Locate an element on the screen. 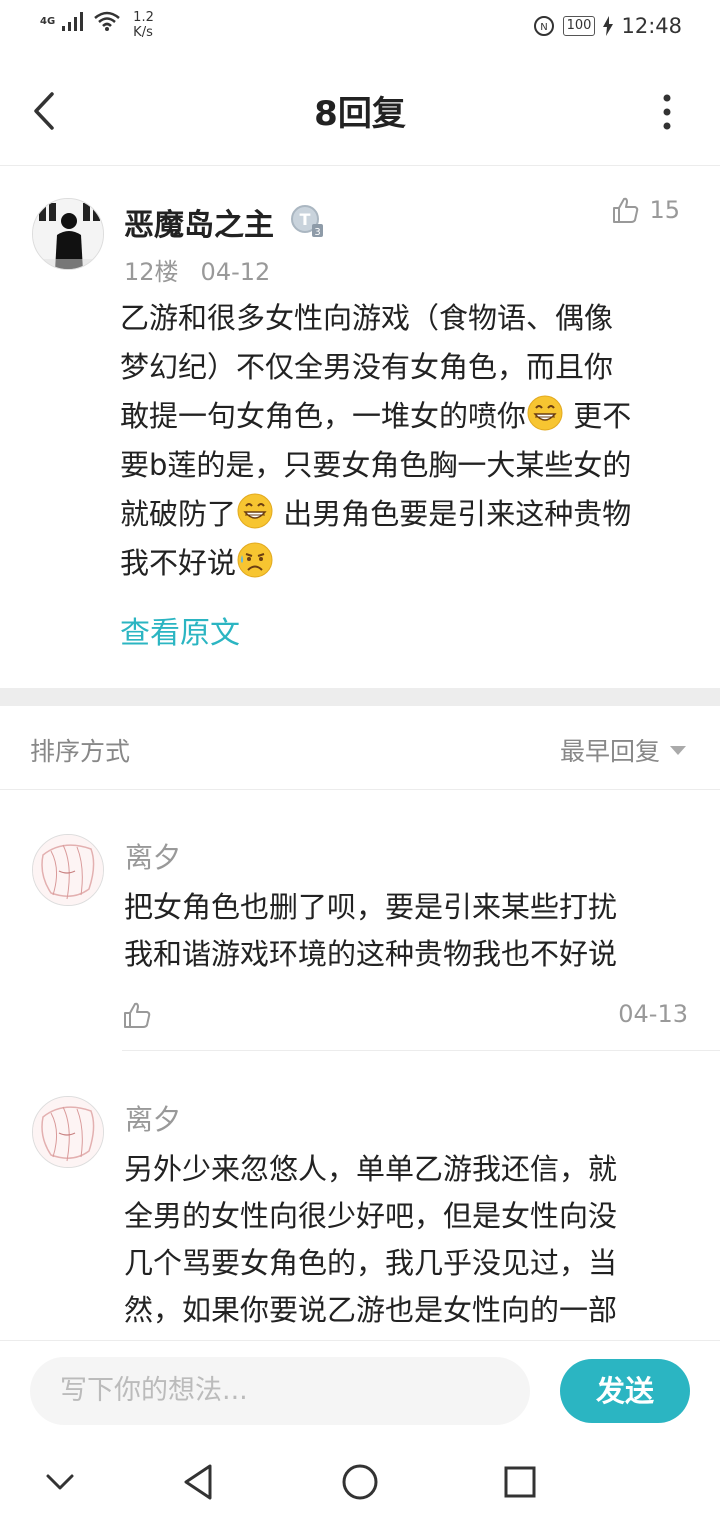  post-text: 就破防了 is located at coordinates (178, 514).